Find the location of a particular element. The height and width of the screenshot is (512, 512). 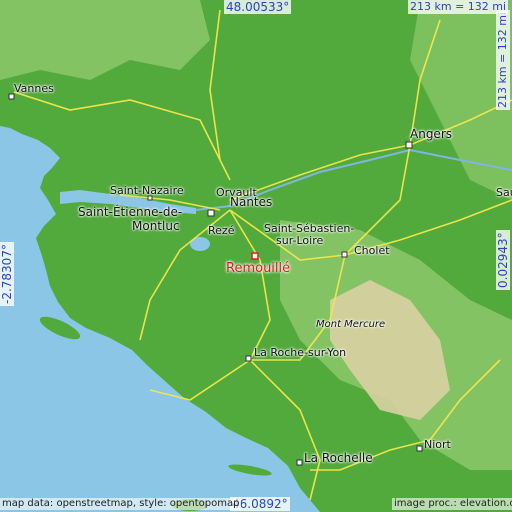

place-label-saint-sebastien-2: sur-Loire is located at coordinates (300, 240).